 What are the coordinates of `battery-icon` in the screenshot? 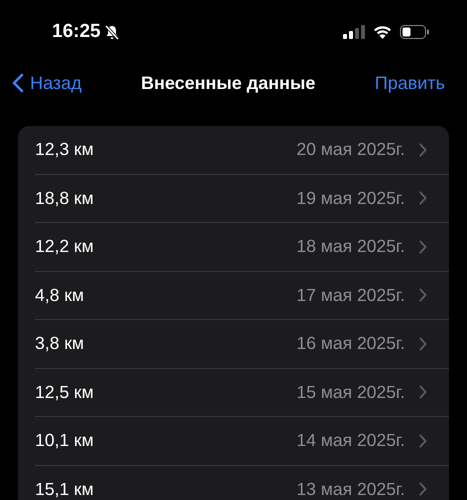 It's located at (414, 32).